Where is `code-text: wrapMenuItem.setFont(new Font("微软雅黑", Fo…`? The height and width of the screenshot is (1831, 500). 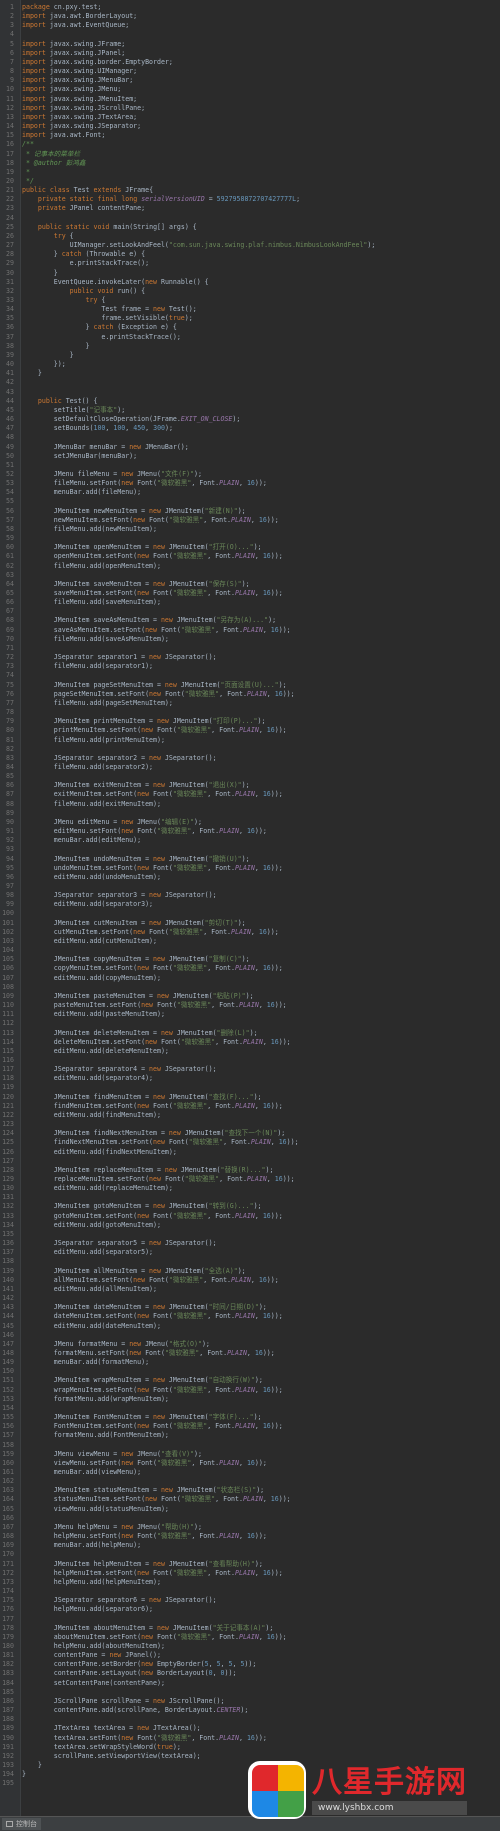
code-text: wrapMenuItem.setFont(new Font("微软雅黑", Fo… is located at coordinates (152, 1390).